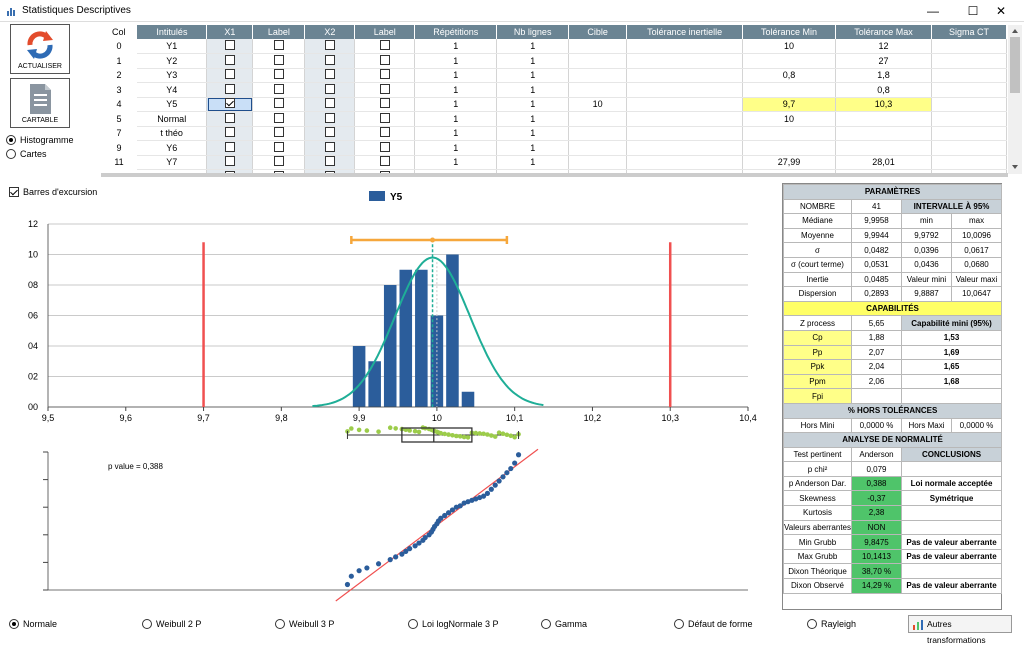 The height and width of the screenshot is (648, 1024). Describe the element at coordinates (960, 630) in the screenshot. I see `autres-transformations-button: Autres transformations` at that location.